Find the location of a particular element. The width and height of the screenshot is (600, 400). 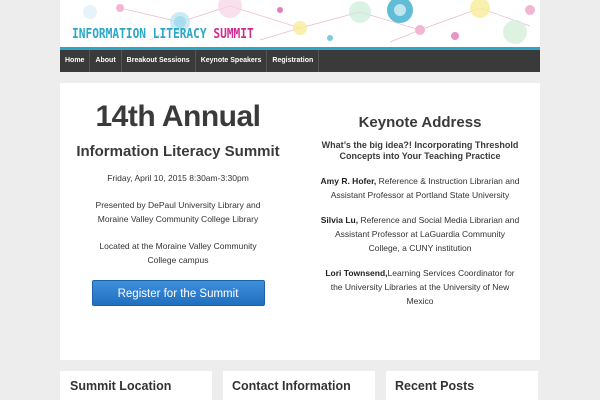

widget-title: Summit Location is located at coordinates (121, 386).